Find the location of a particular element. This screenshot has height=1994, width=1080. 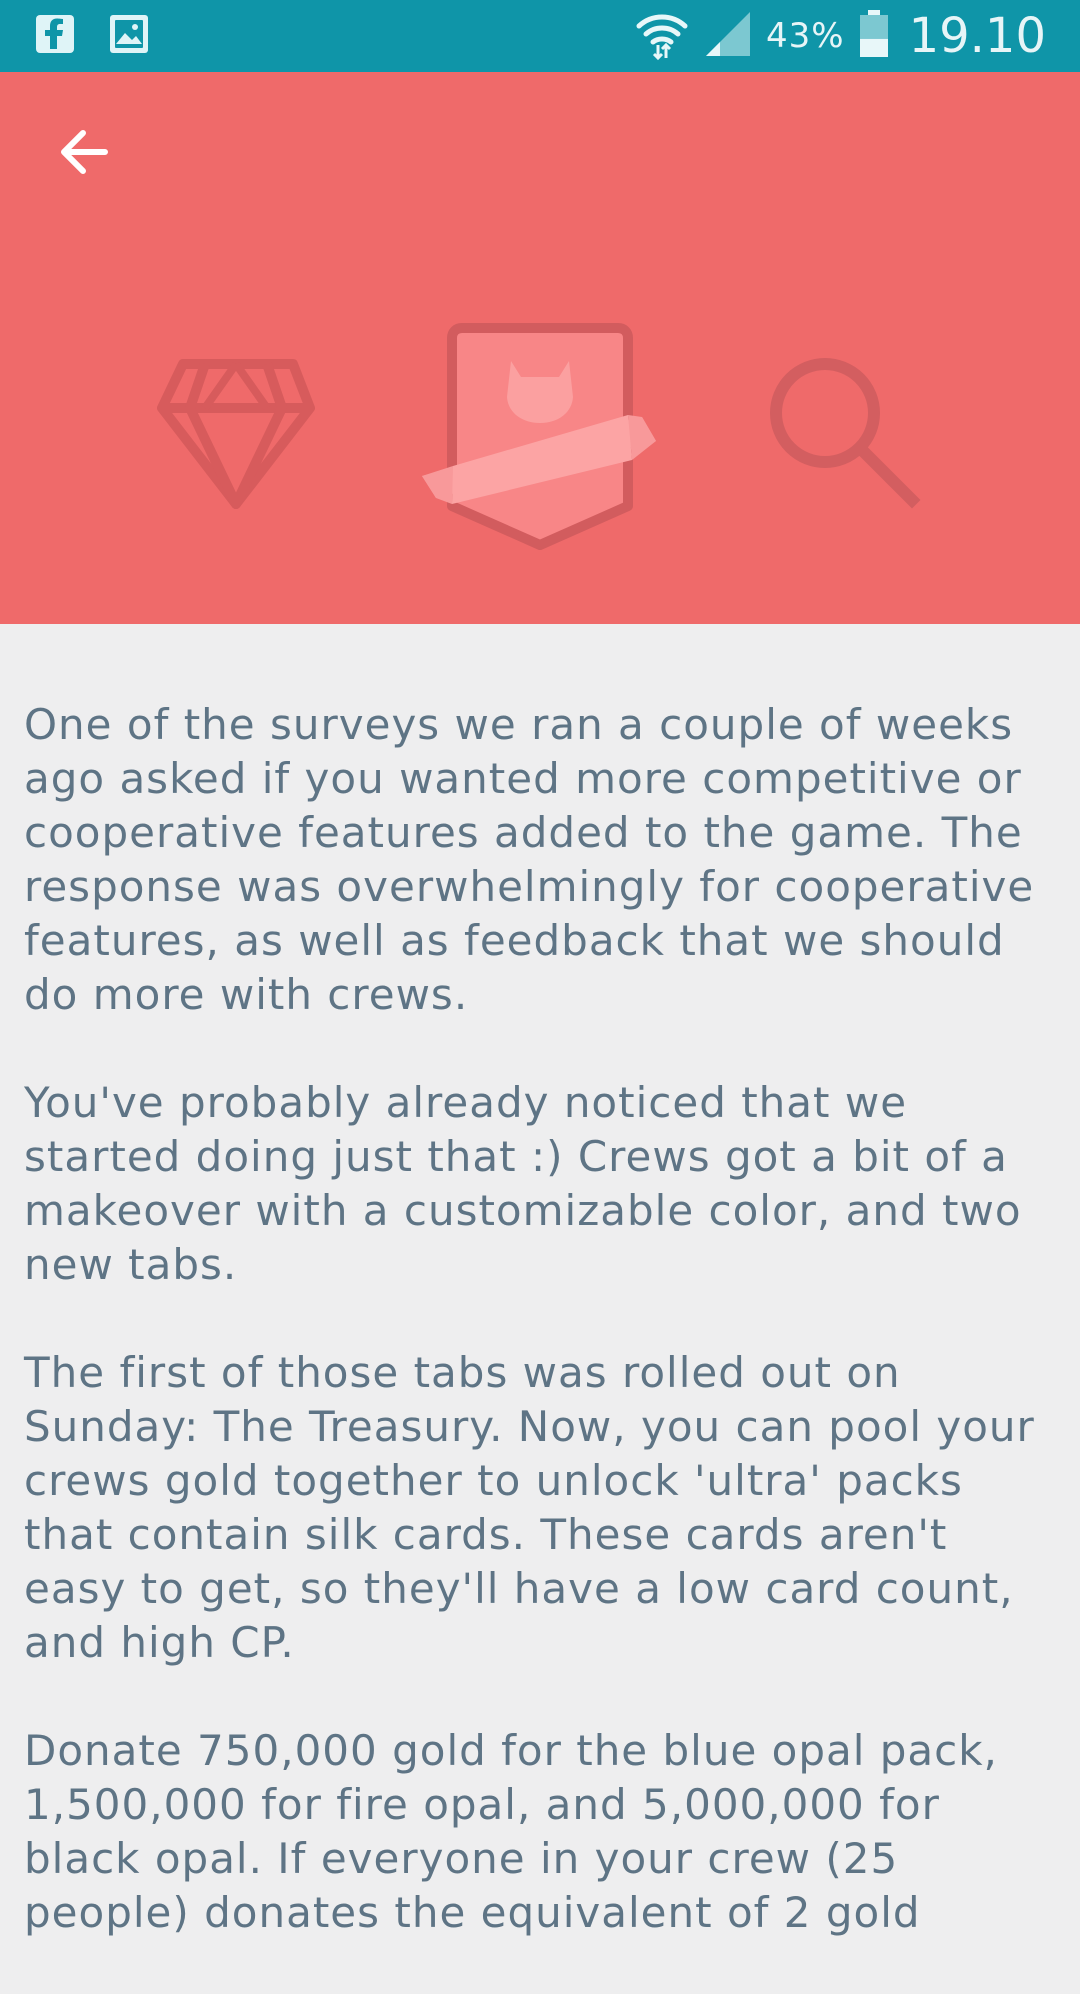

status-bar: 43% 19.10 is located at coordinates (540, 36).